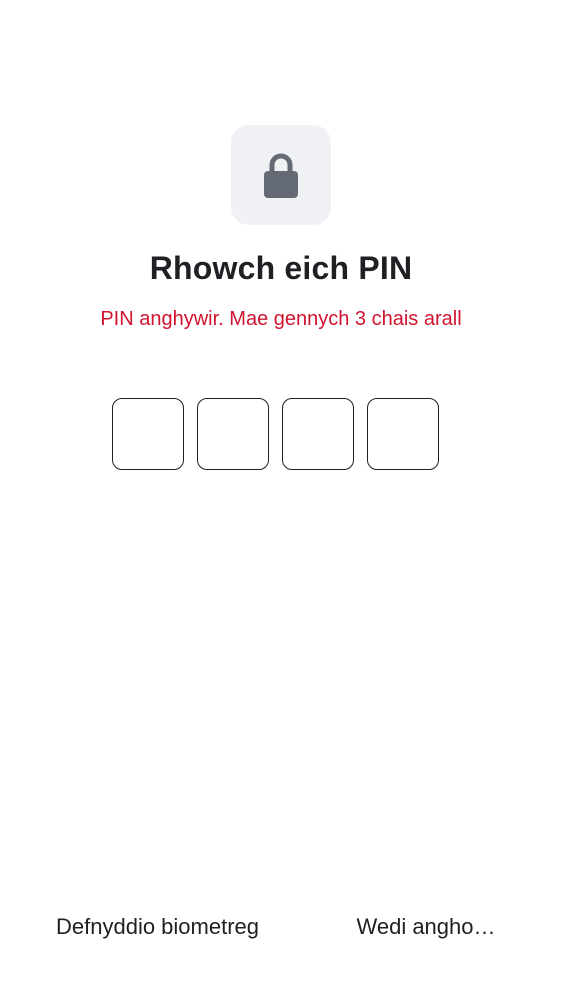 This screenshot has width=562, height=1000. I want to click on lock-icon, so click(281, 175).